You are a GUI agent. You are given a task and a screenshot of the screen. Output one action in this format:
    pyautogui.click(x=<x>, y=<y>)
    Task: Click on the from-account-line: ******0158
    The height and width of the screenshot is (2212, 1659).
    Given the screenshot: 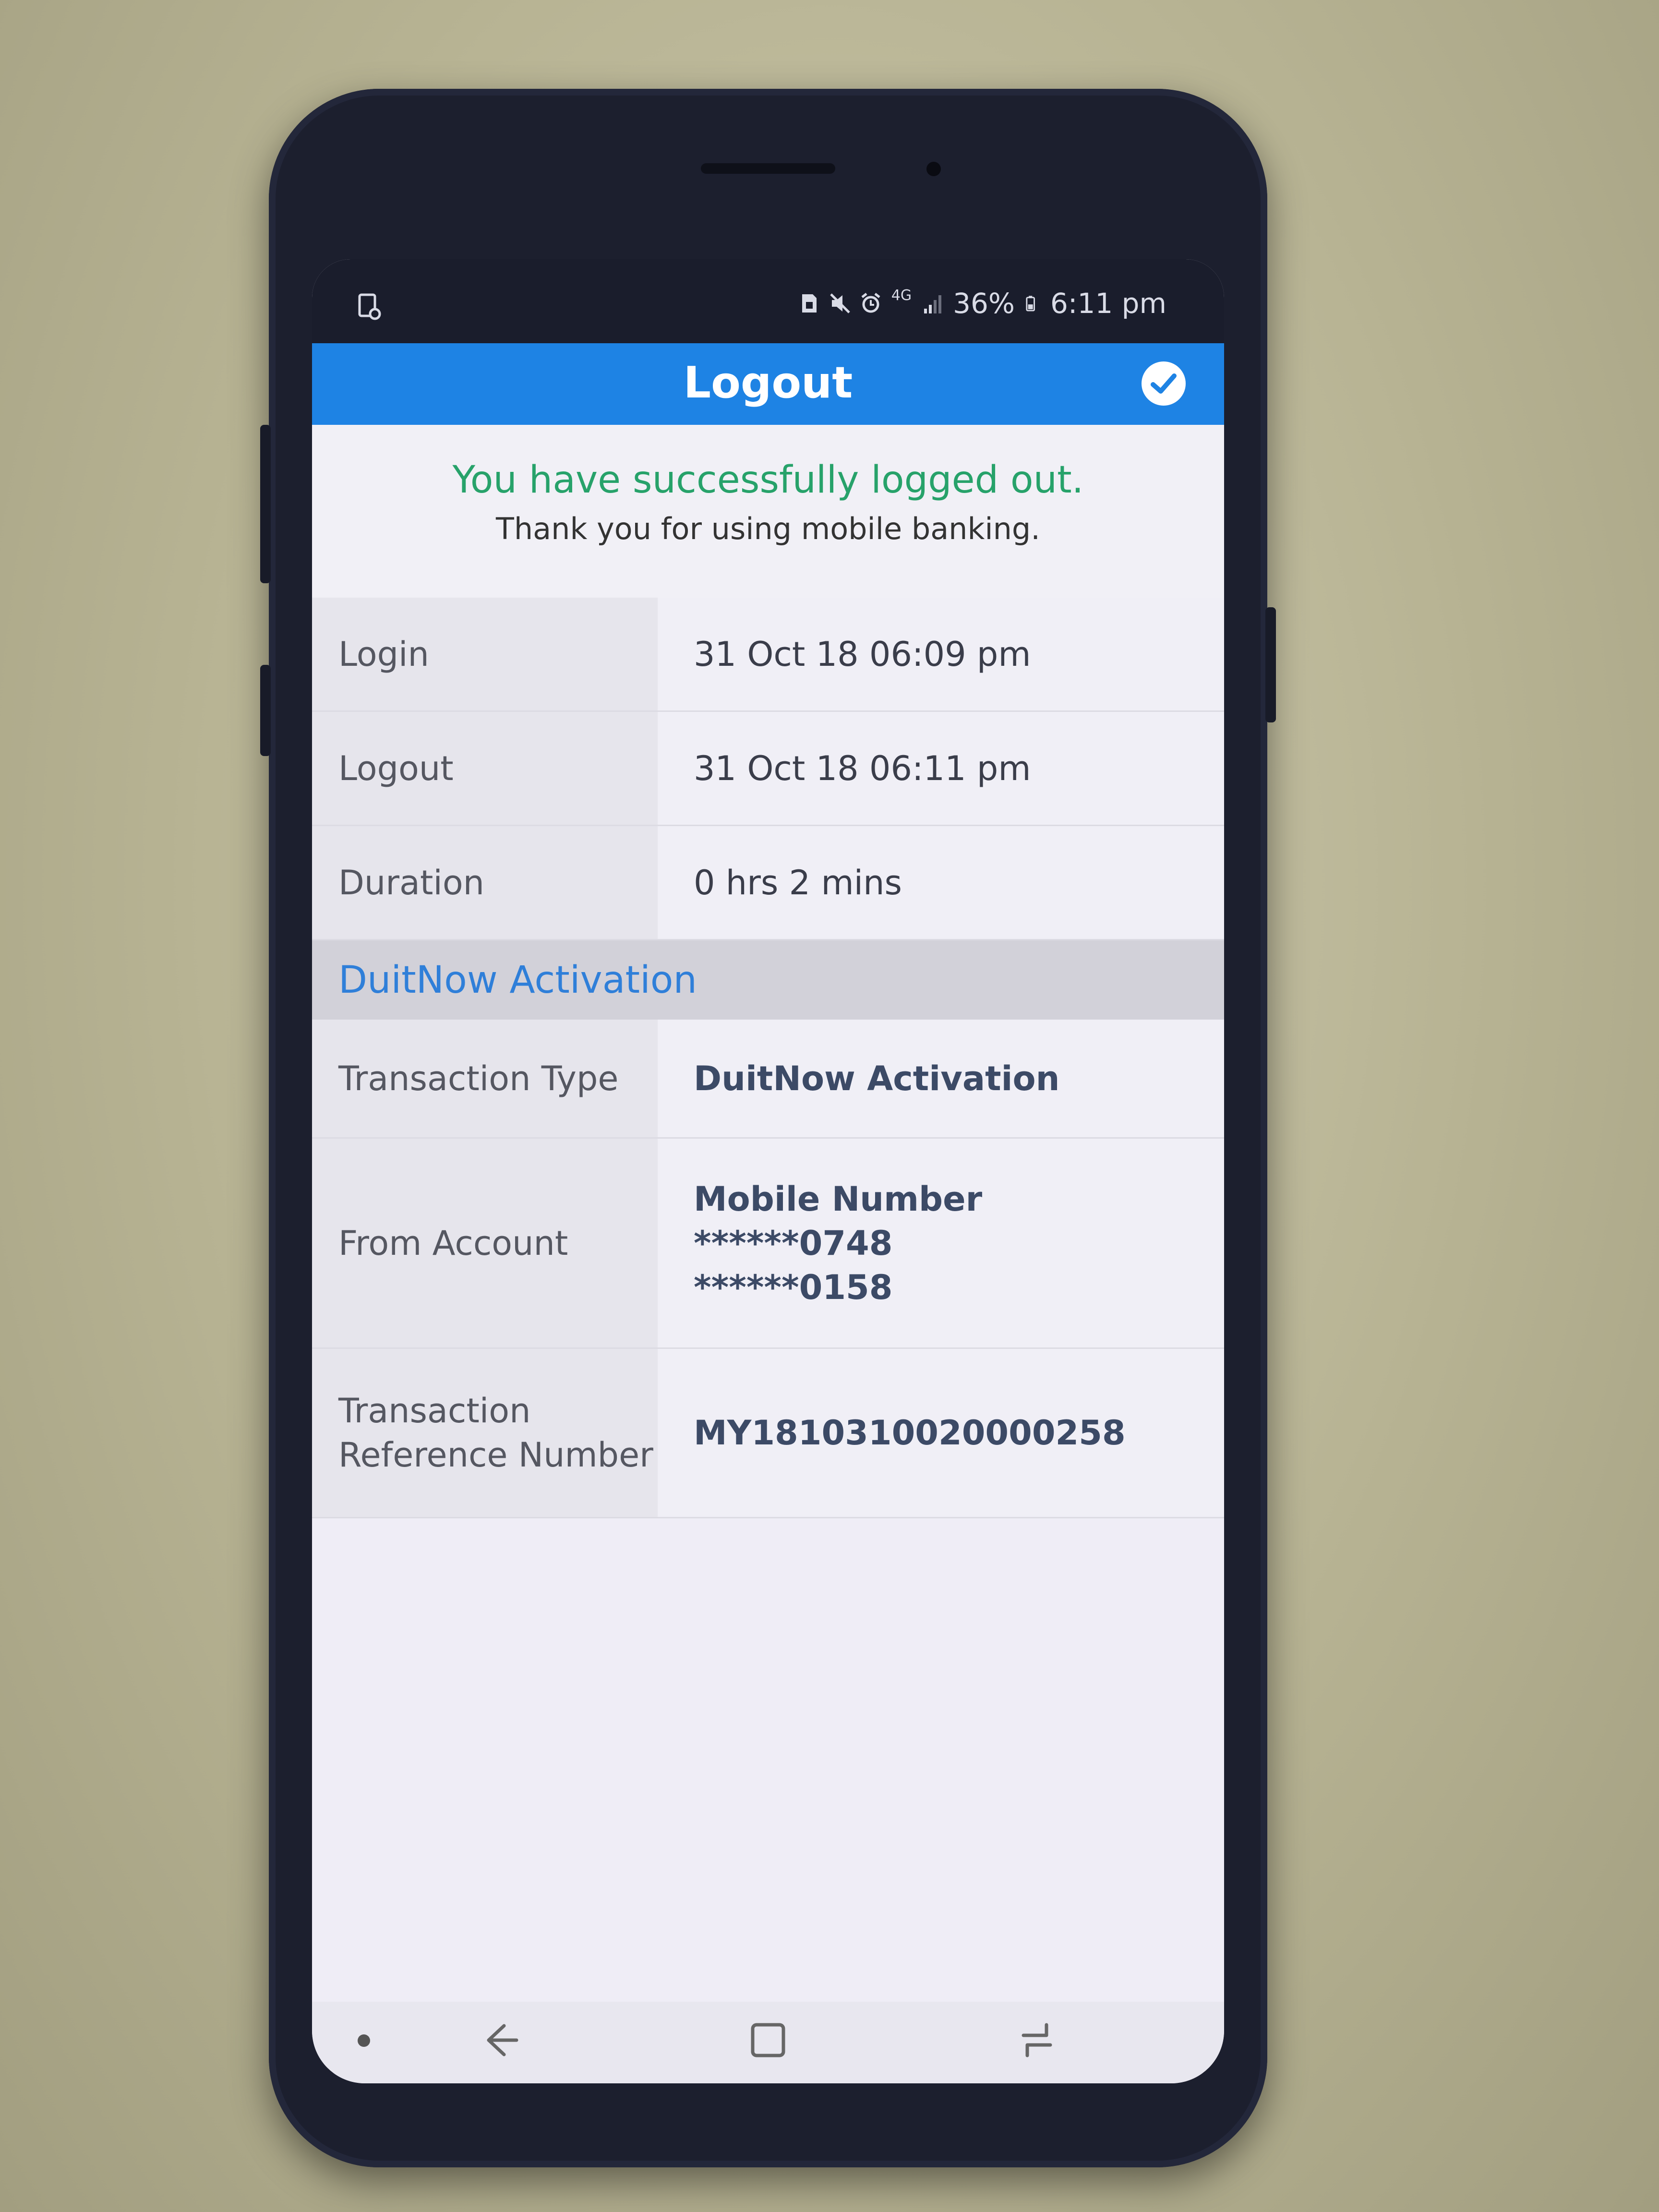 What is the action you would take?
    pyautogui.click(x=793, y=1287)
    